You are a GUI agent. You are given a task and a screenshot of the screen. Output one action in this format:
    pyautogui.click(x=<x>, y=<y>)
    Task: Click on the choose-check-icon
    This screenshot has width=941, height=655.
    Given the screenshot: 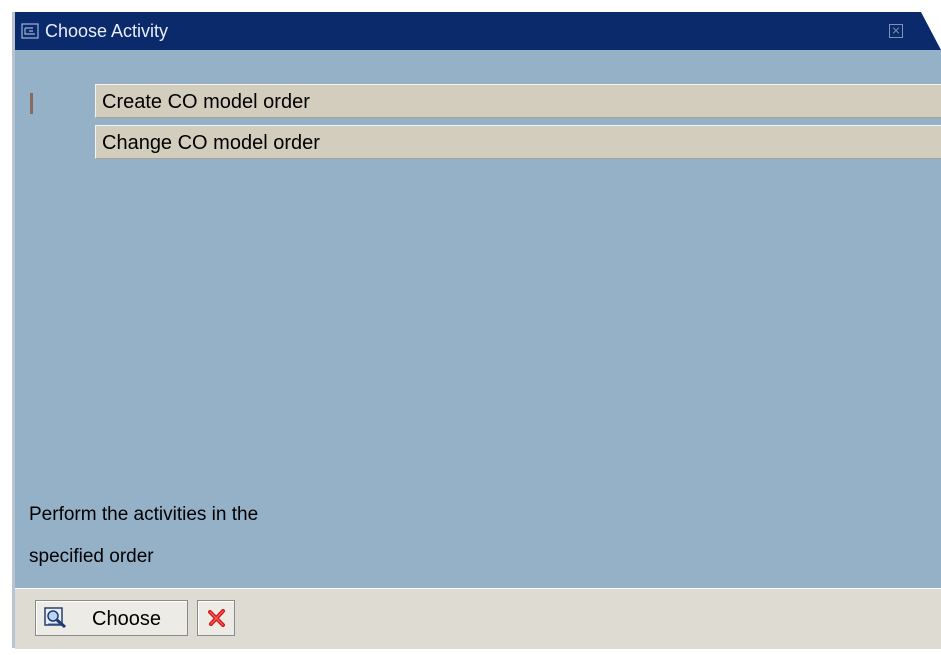 What is the action you would take?
    pyautogui.click(x=55, y=618)
    